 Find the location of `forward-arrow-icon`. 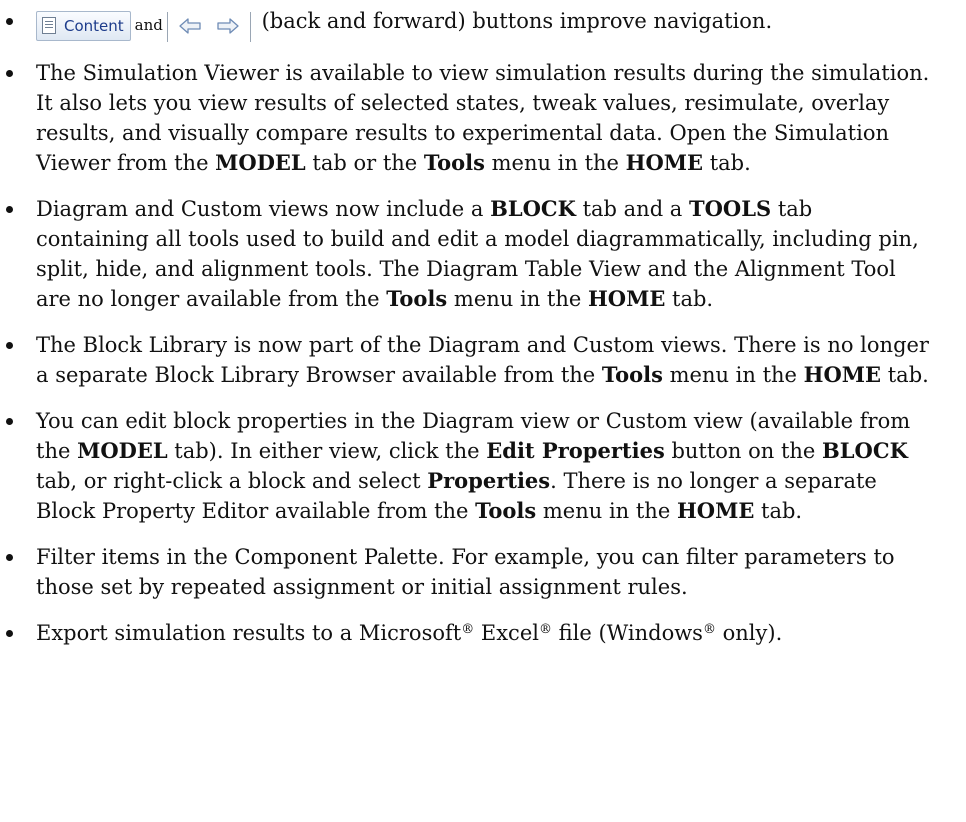

forward-arrow-icon is located at coordinates (228, 26).